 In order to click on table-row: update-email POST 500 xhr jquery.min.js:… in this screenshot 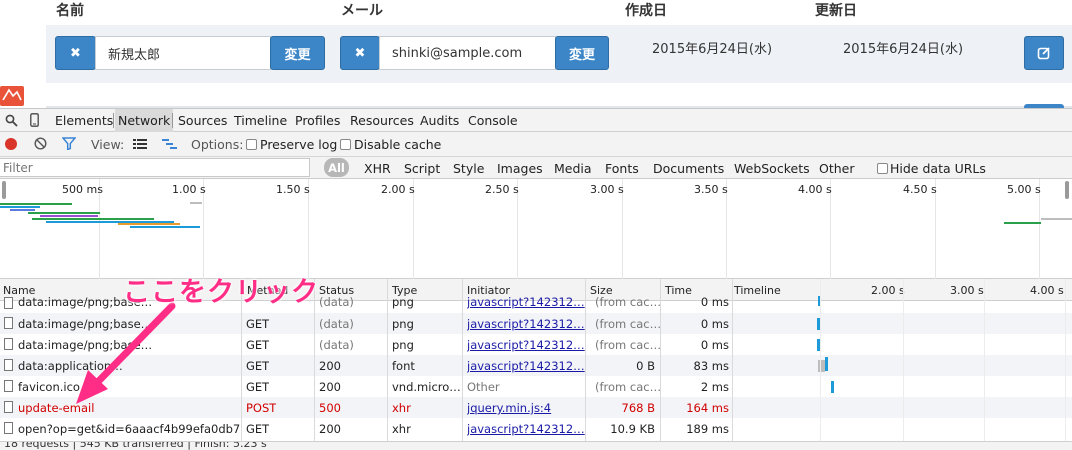, I will do `click(536, 407)`.